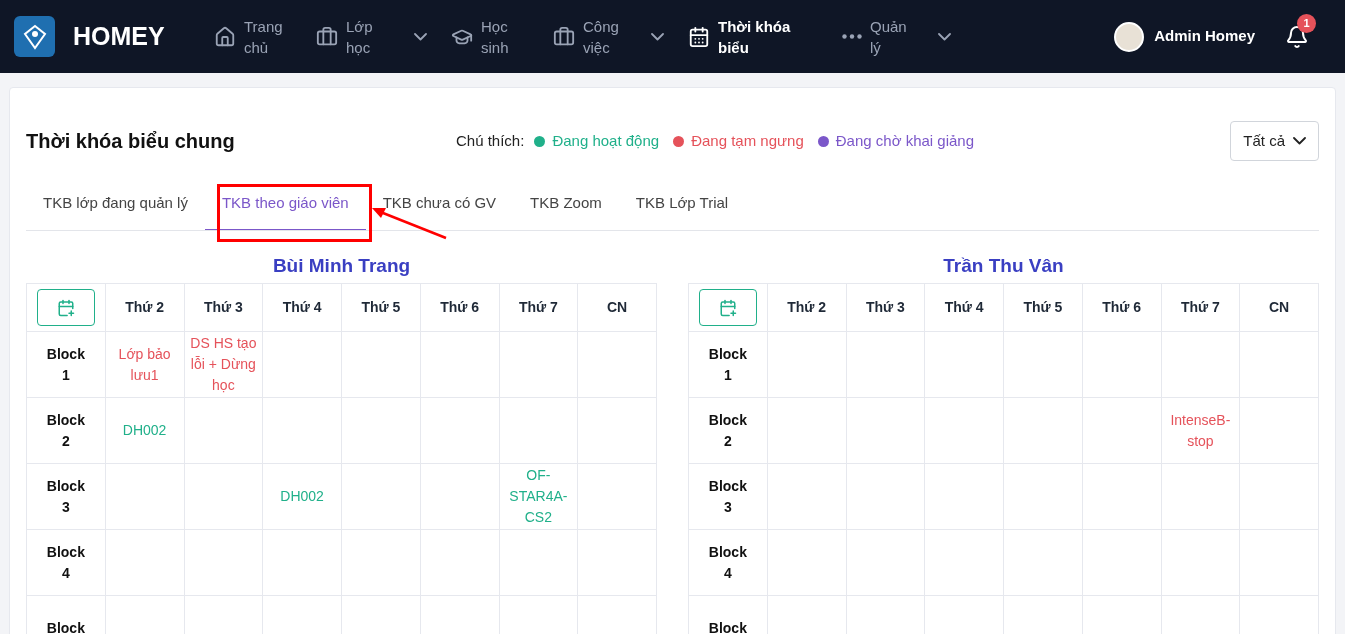 Image resolution: width=1345 pixels, height=634 pixels. I want to click on tab: TKB chưa có GV, so click(439, 203).